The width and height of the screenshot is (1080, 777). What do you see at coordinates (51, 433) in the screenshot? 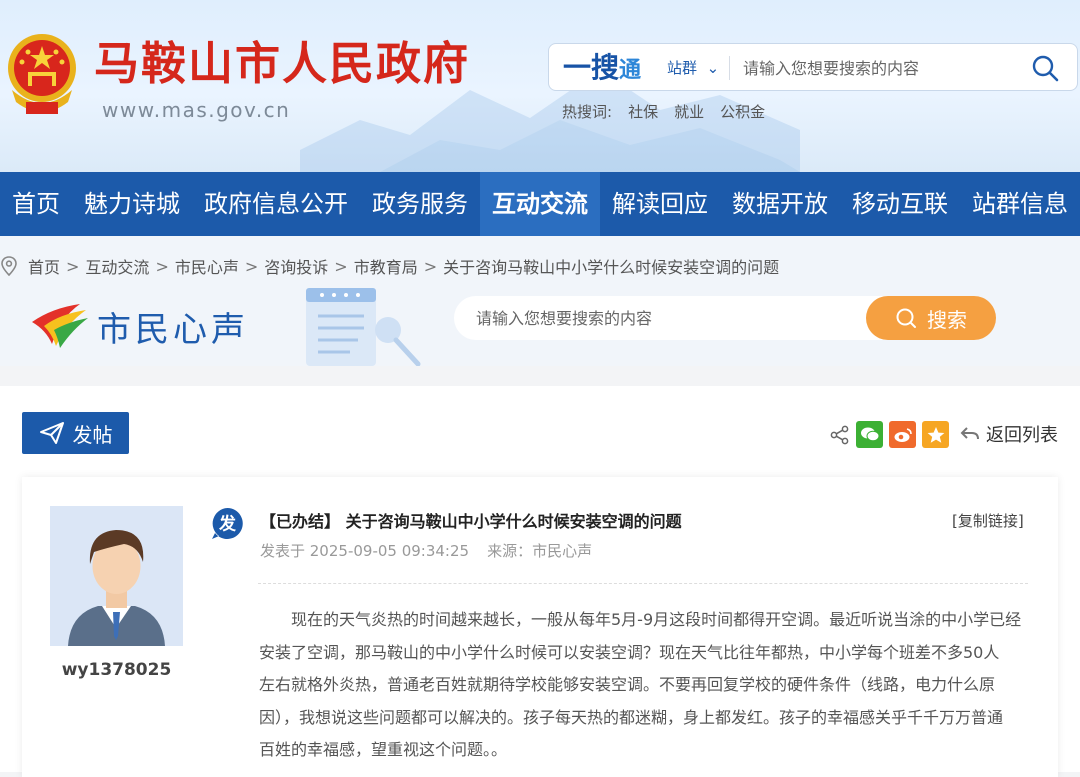
I see `send-icon` at bounding box center [51, 433].